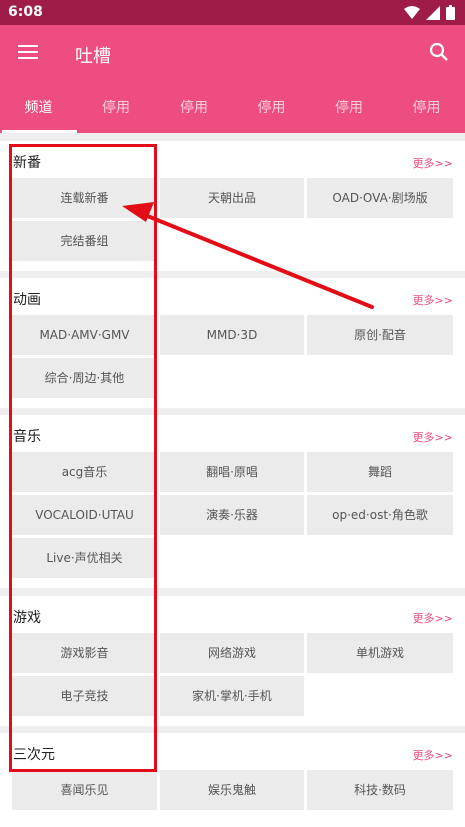 Image resolution: width=465 pixels, height=827 pixels. What do you see at coordinates (194, 108) in the screenshot?
I see `tab-disabled-2: 停用` at bounding box center [194, 108].